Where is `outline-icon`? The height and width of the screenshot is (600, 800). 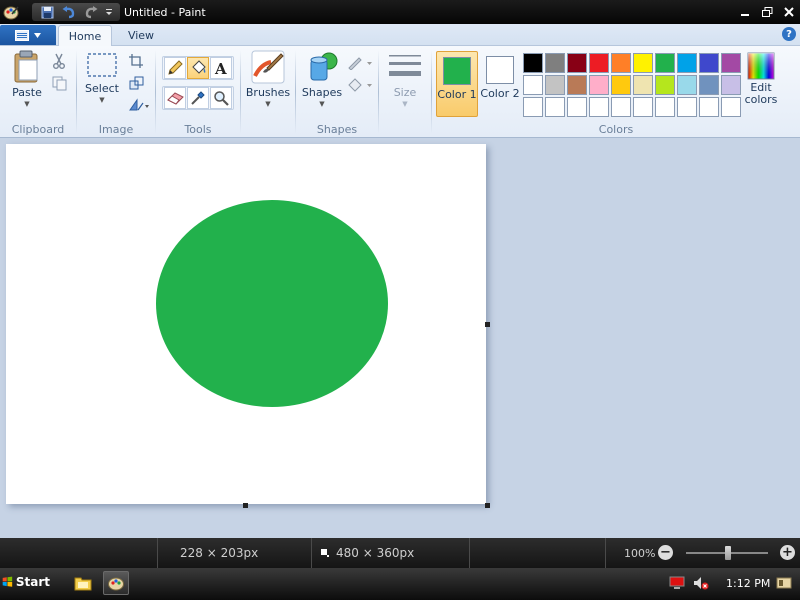 outline-icon is located at coordinates (360, 63).